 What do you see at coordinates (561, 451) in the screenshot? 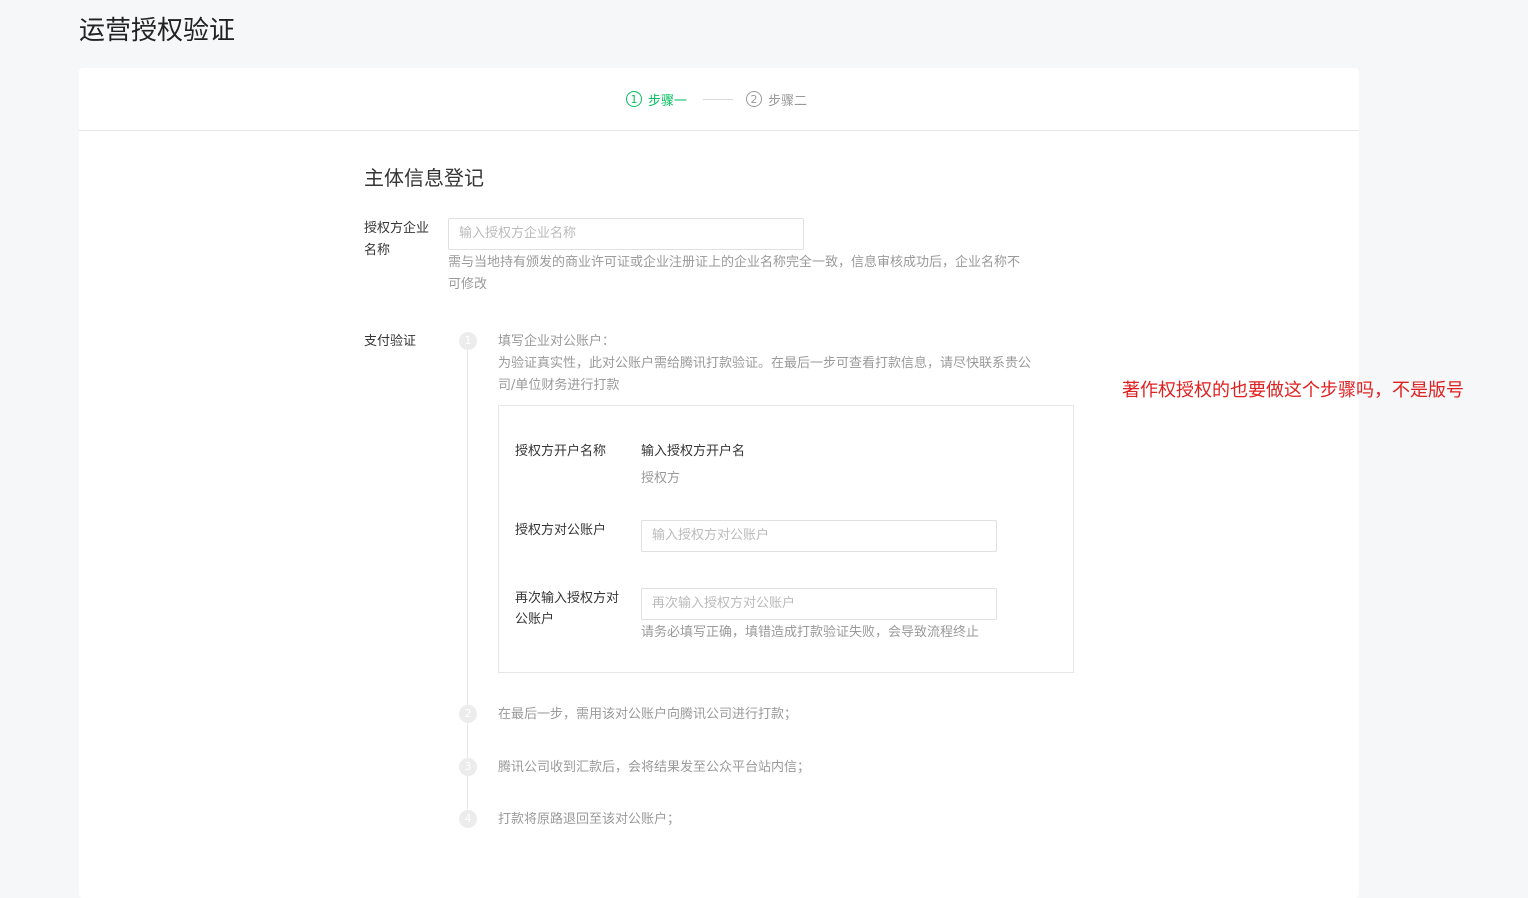
I see `account-name-label: 授权方开户名称` at bounding box center [561, 451].